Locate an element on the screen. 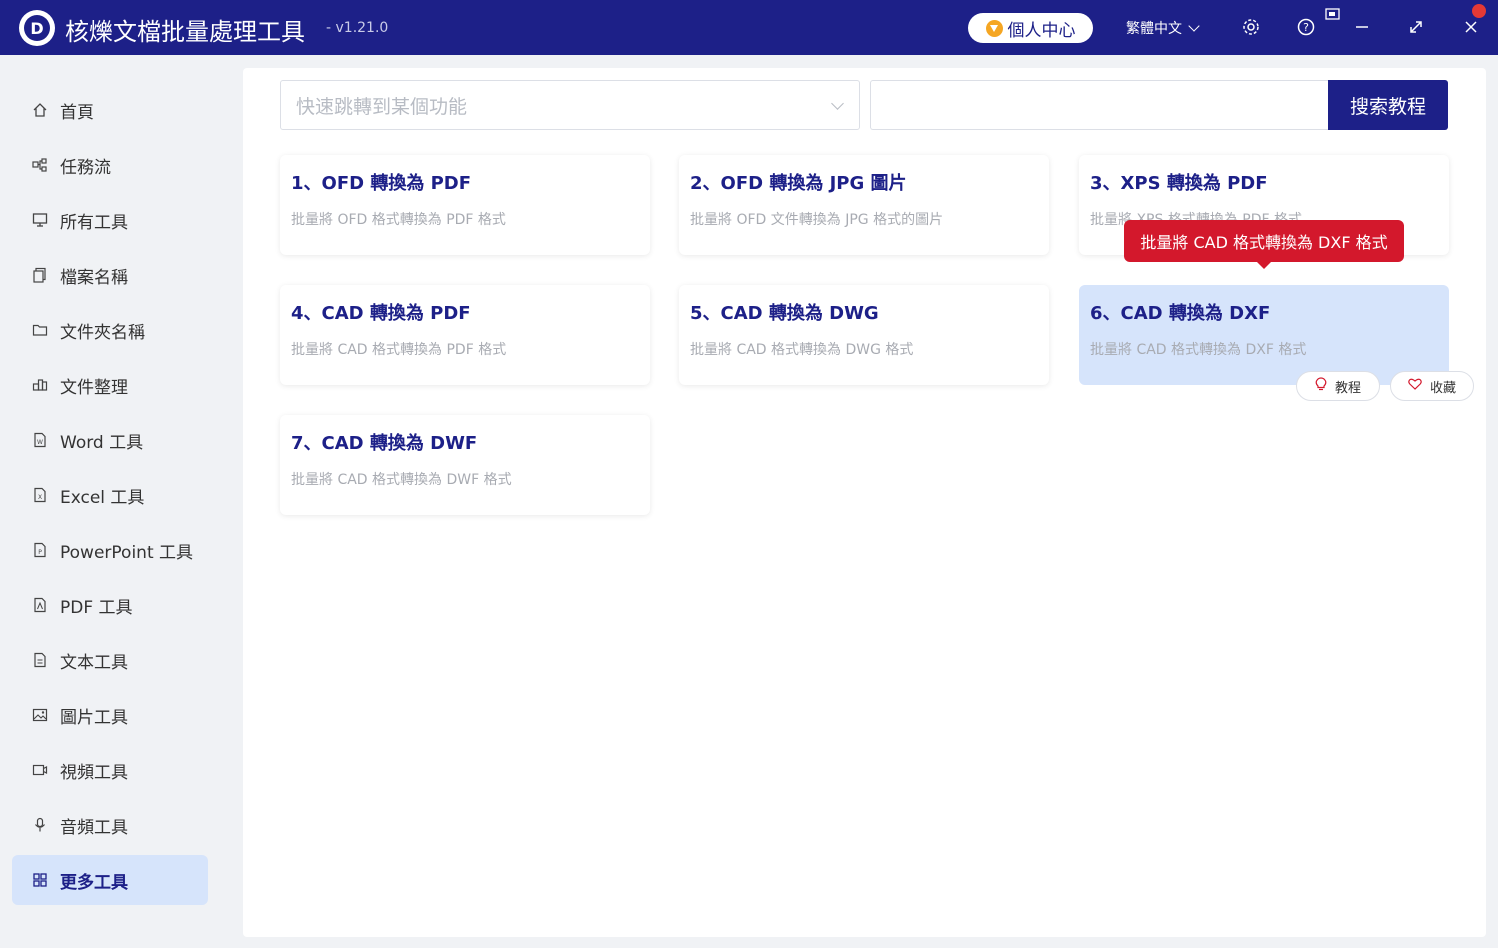 This screenshot has height=948, width=1498. sidebar-item-powerpoint-tools: P PowerPoint 工具 is located at coordinates (110, 550).